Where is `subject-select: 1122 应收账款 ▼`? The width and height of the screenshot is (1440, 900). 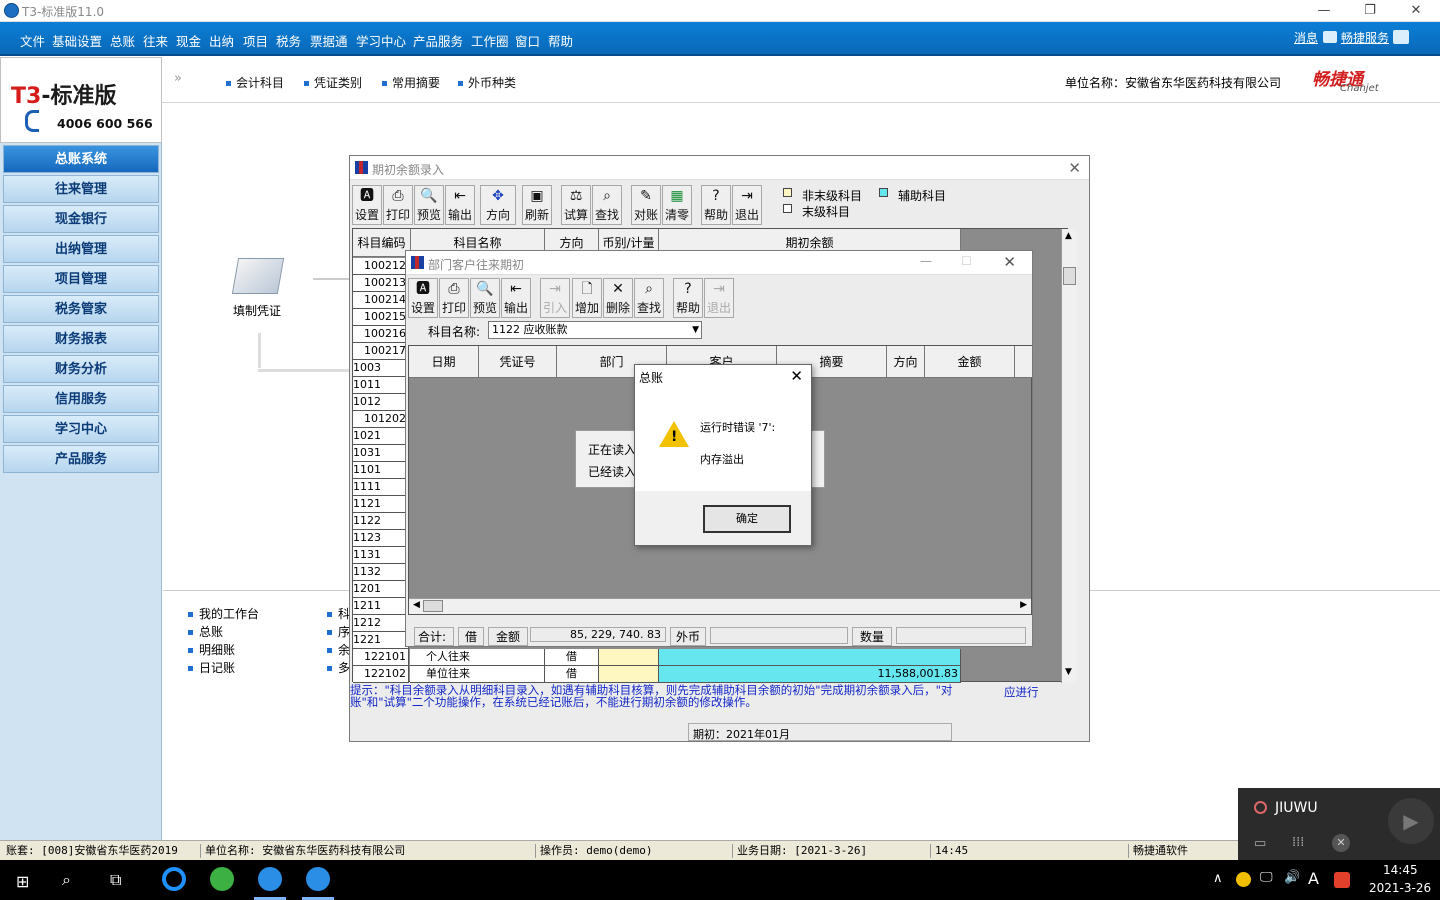
subject-select: 1122 应收账款 ▼ is located at coordinates (595, 330).